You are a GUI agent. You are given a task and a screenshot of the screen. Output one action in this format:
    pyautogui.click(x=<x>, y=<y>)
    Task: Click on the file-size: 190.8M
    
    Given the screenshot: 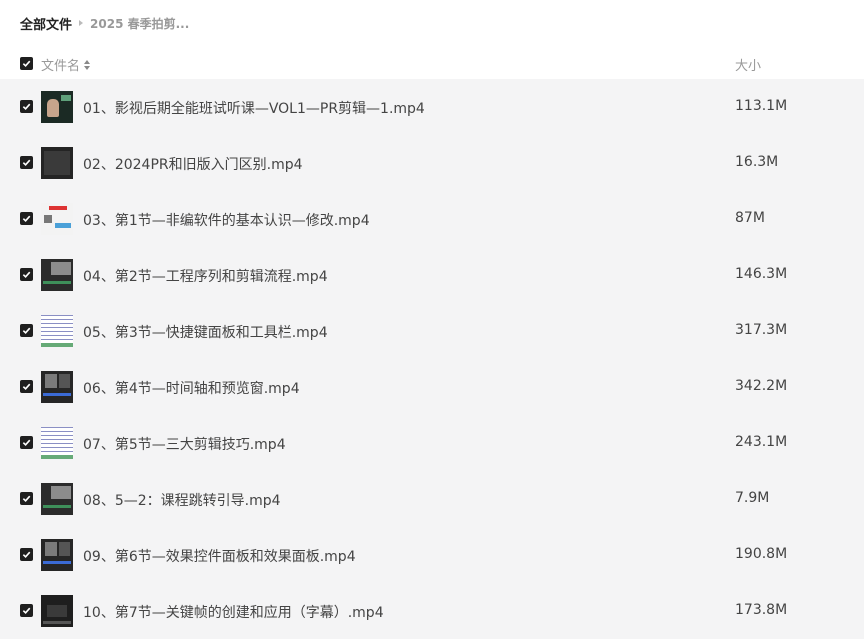 What is the action you would take?
    pyautogui.click(x=761, y=554)
    